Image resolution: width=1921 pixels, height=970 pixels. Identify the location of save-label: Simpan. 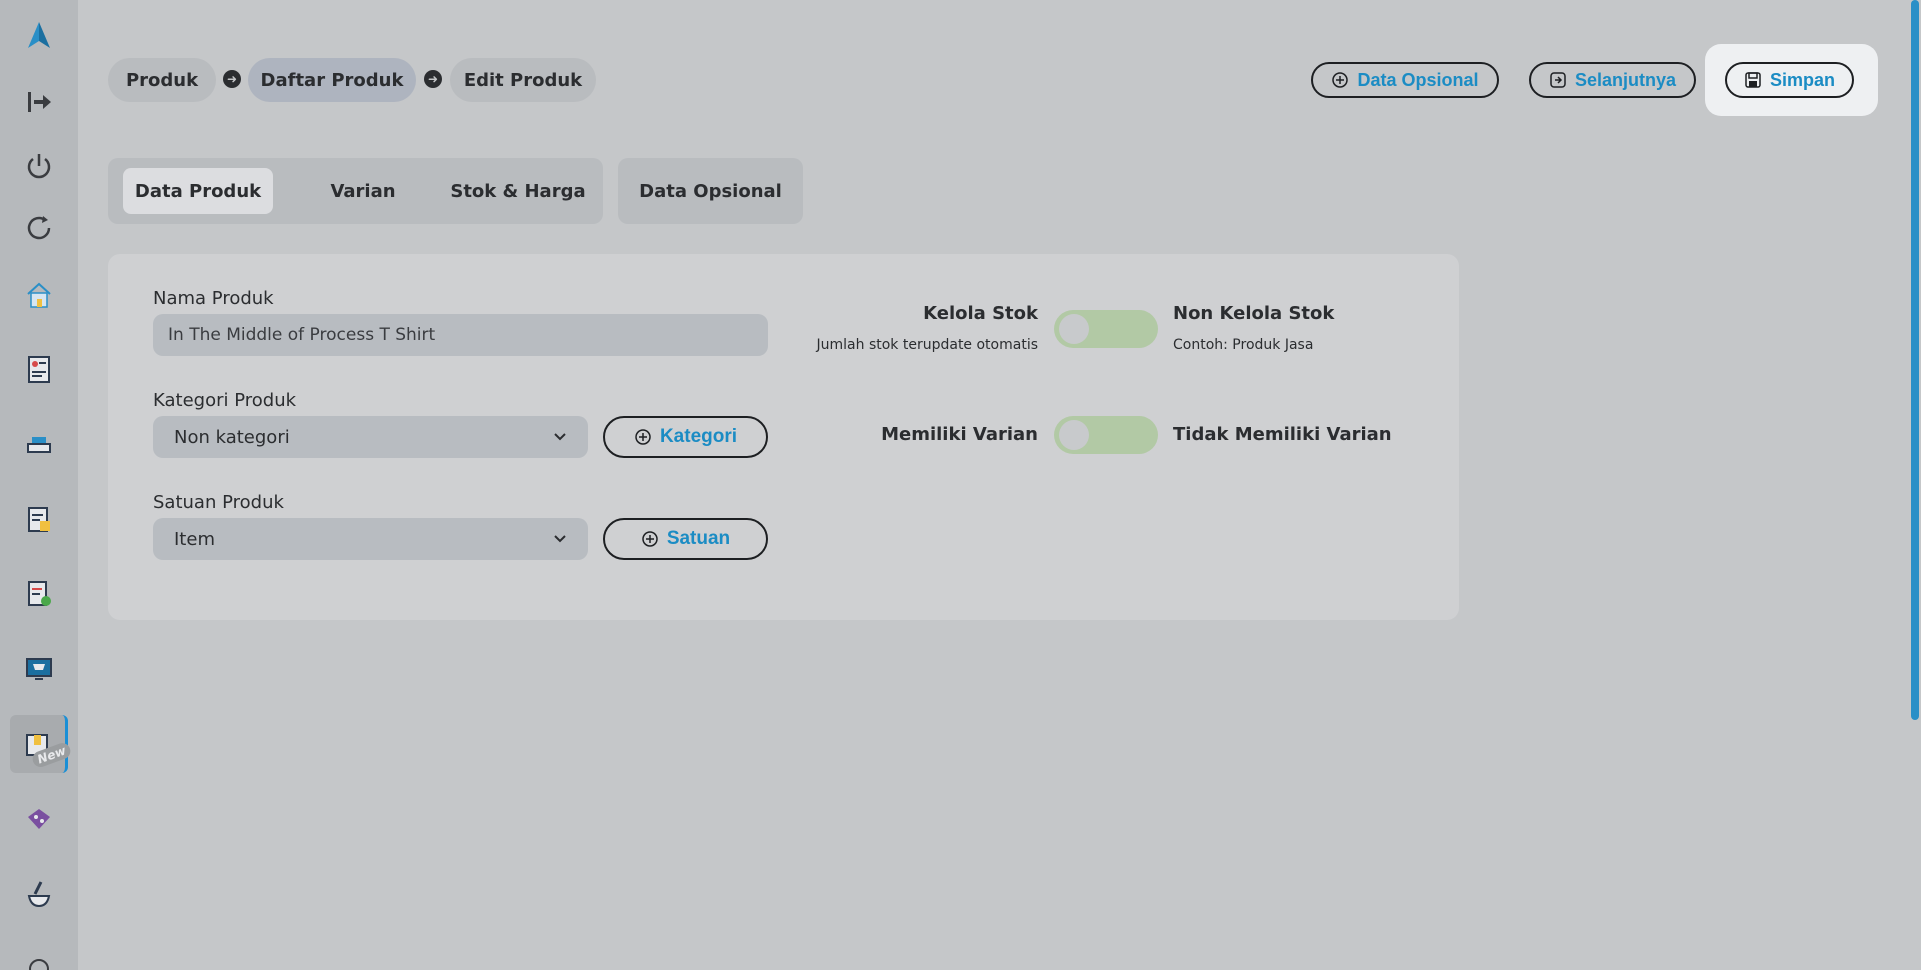
(1802, 79).